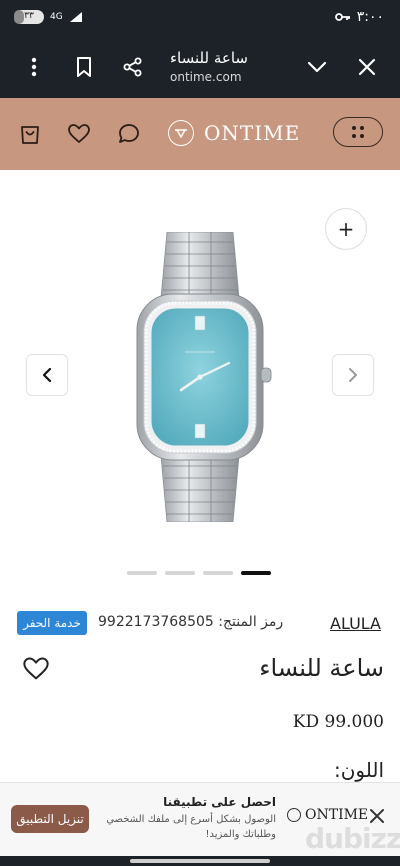 This screenshot has width=400, height=866. I want to click on zoom-button: +, so click(346, 229).